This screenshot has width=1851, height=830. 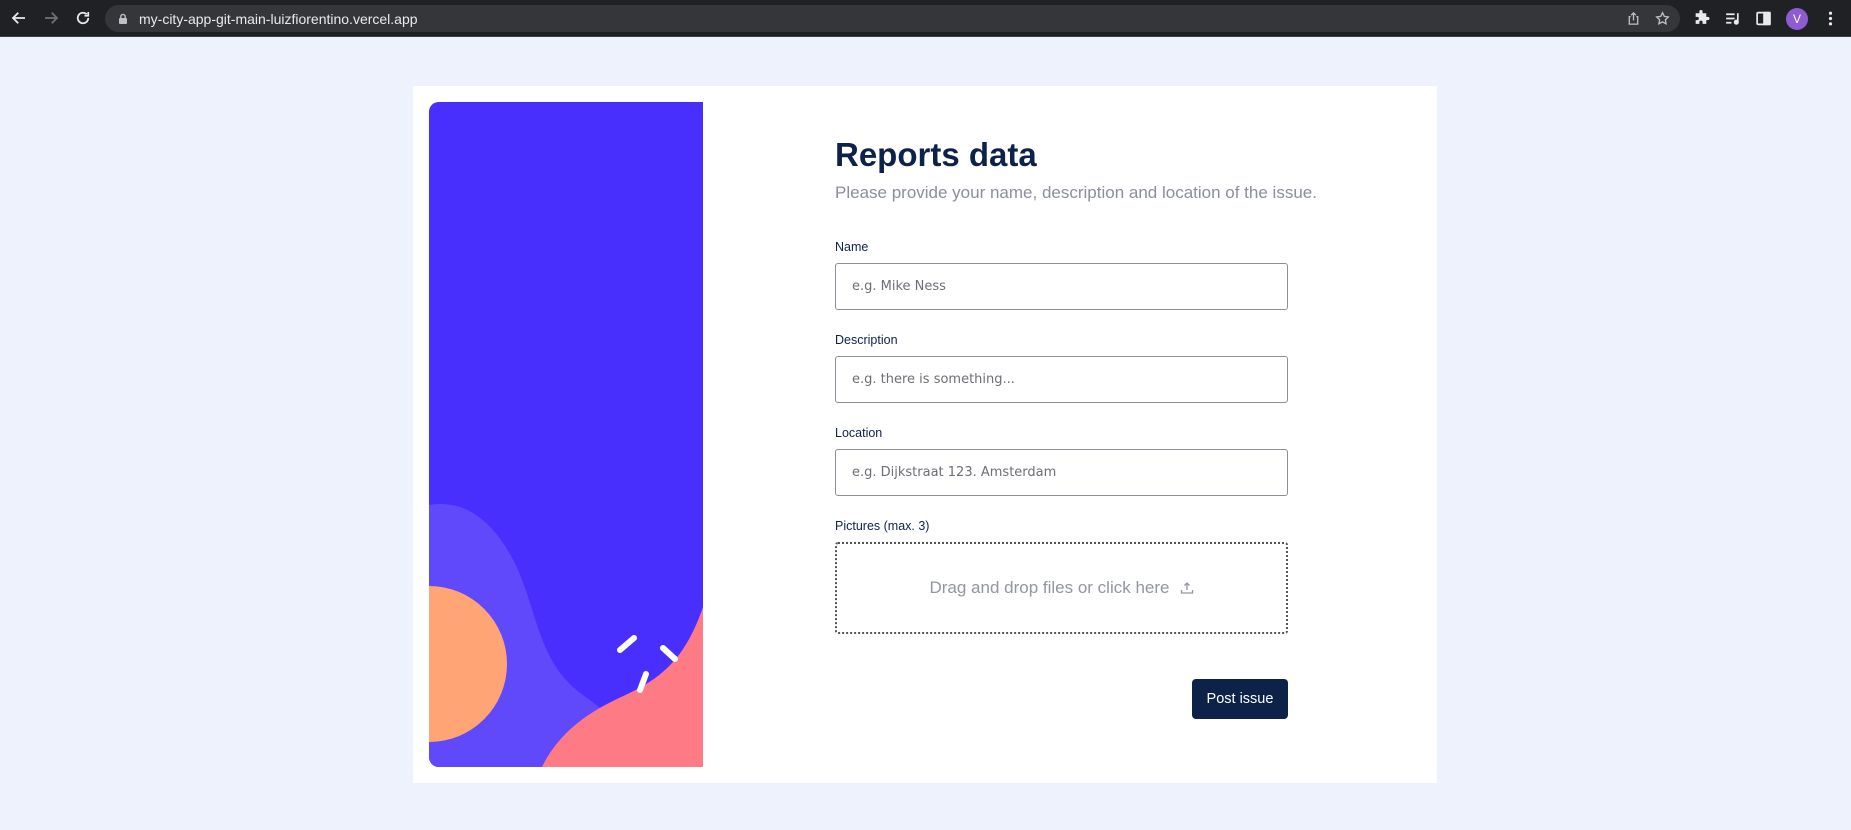 What do you see at coordinates (123, 18) in the screenshot?
I see `lock-icon` at bounding box center [123, 18].